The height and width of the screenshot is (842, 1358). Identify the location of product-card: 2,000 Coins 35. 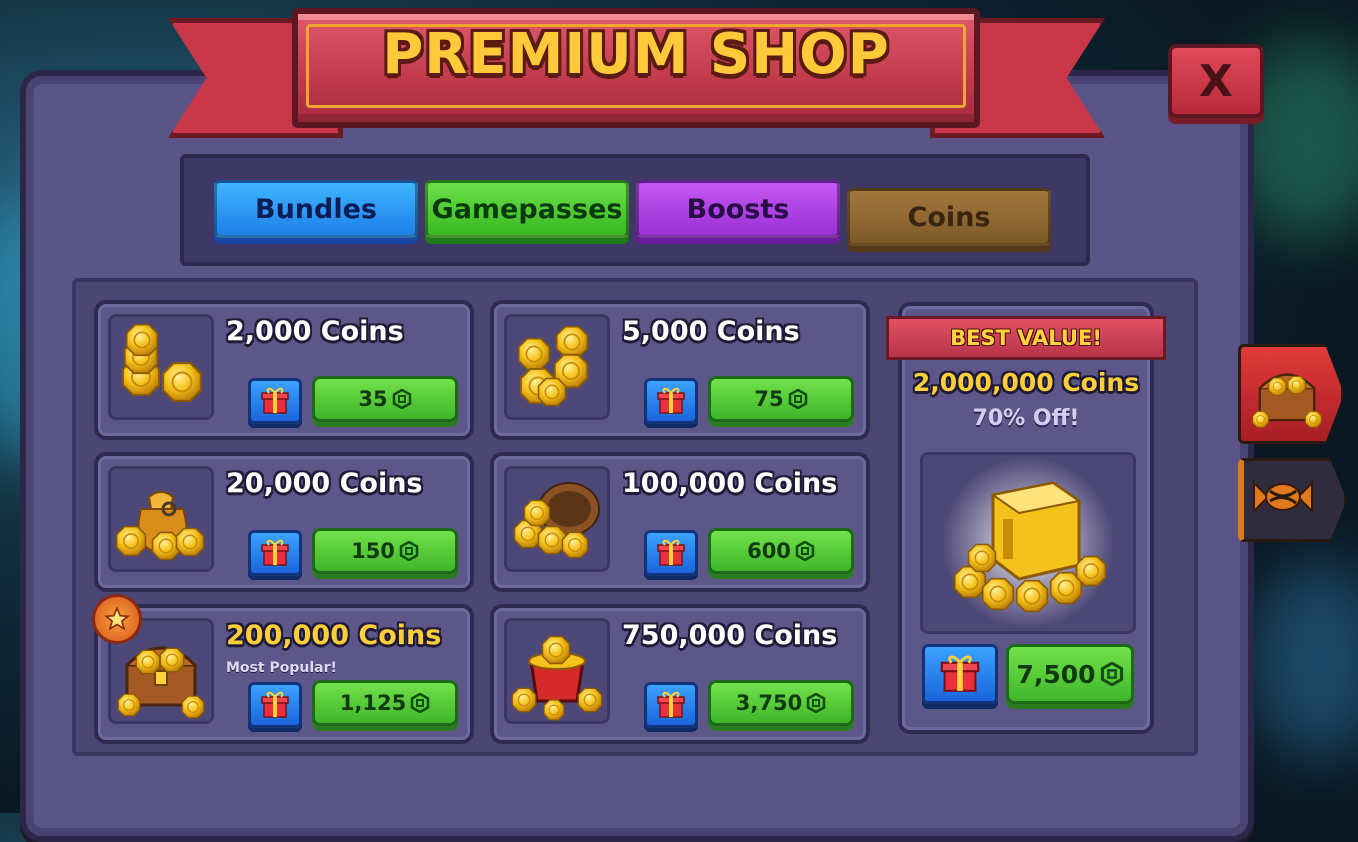
(284, 370).